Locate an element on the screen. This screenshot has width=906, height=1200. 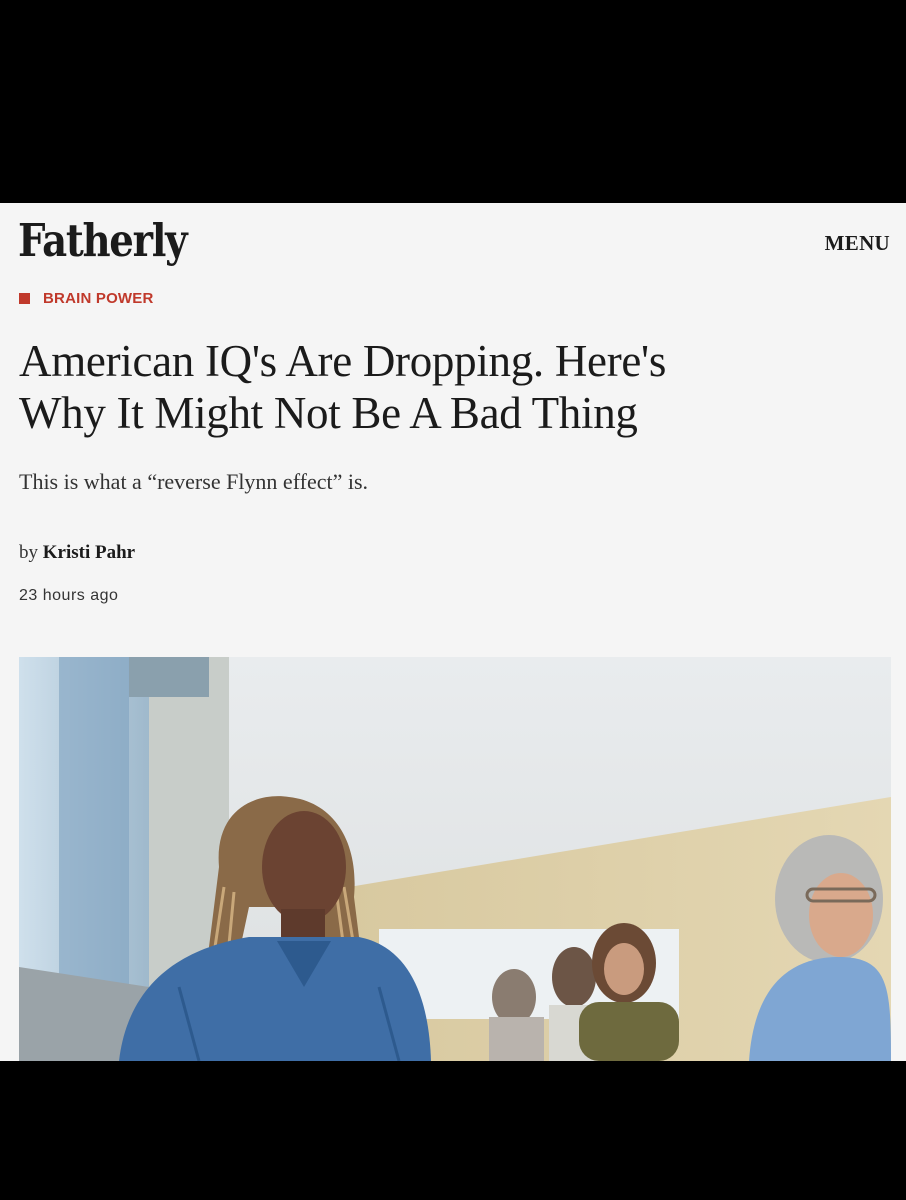
category-square-icon is located at coordinates (24, 298).